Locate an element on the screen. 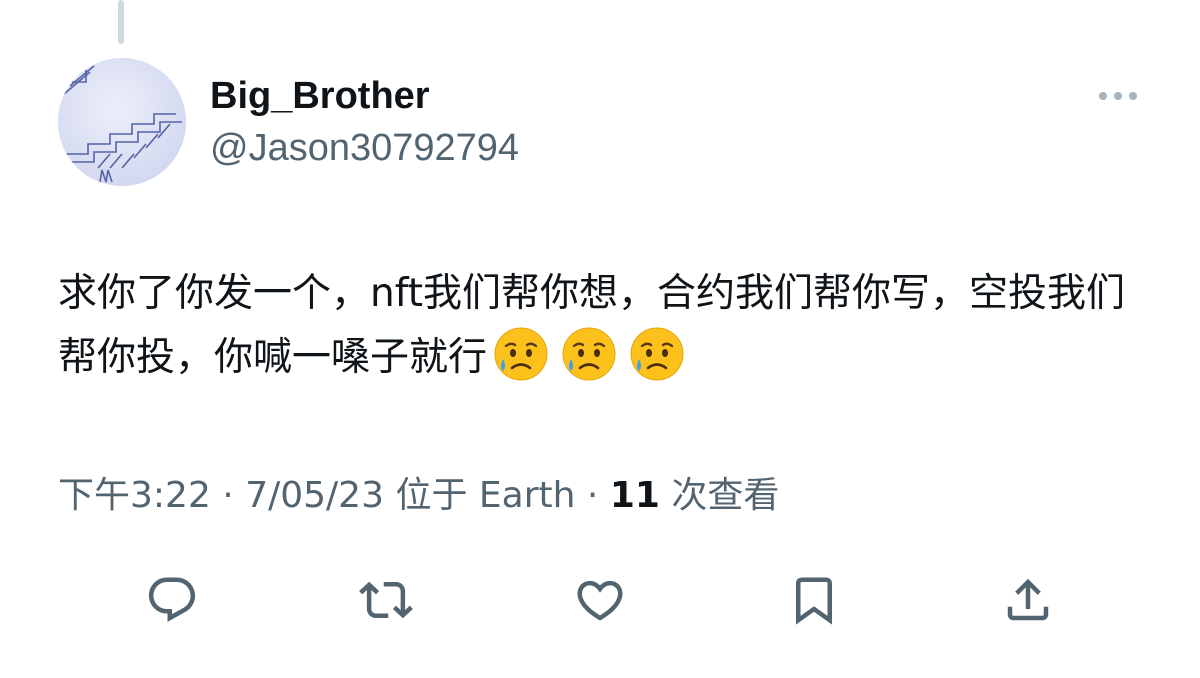 Image resolution: width=1200 pixels, height=678 pixels. avatar is located at coordinates (122, 122).